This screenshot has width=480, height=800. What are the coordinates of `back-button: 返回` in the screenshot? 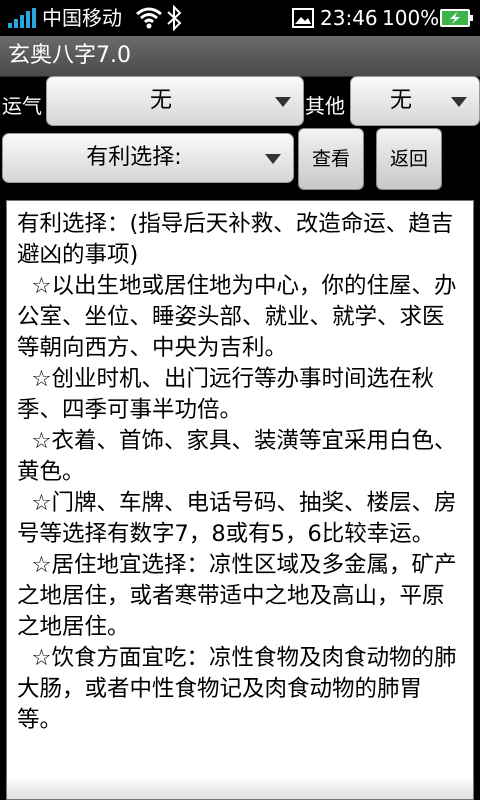 It's located at (409, 159).